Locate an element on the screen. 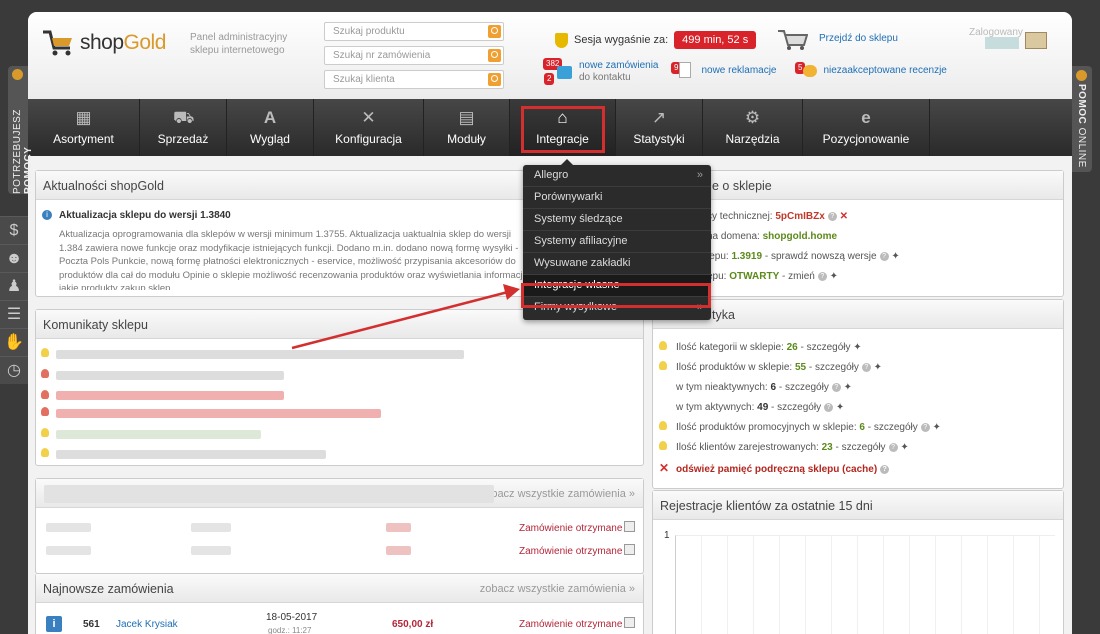  cart-icon: ⛟ is located at coordinates (184, 117).